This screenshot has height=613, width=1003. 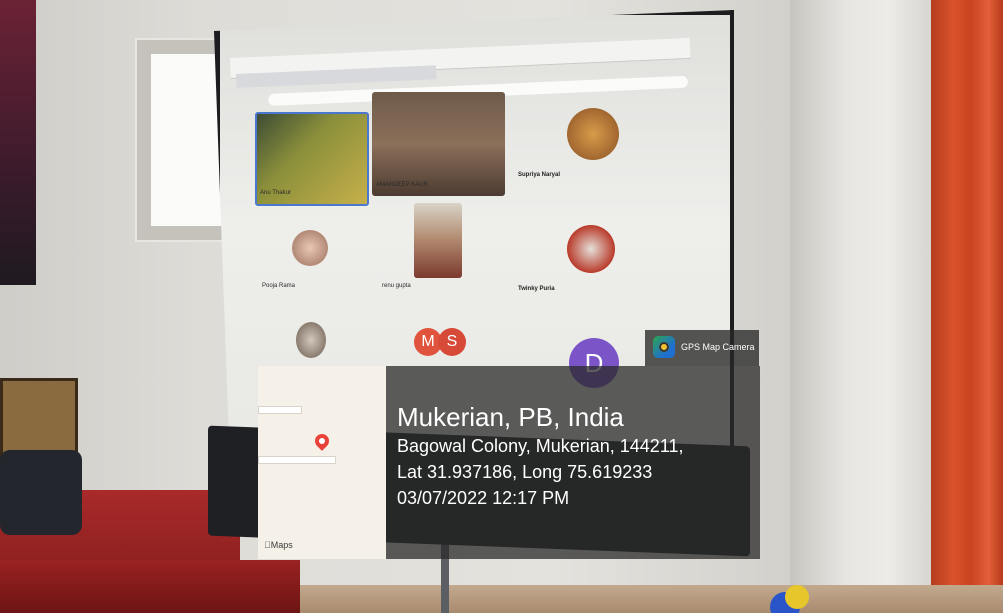 What do you see at coordinates (967, 306) in the screenshot?
I see `curtain` at bounding box center [967, 306].